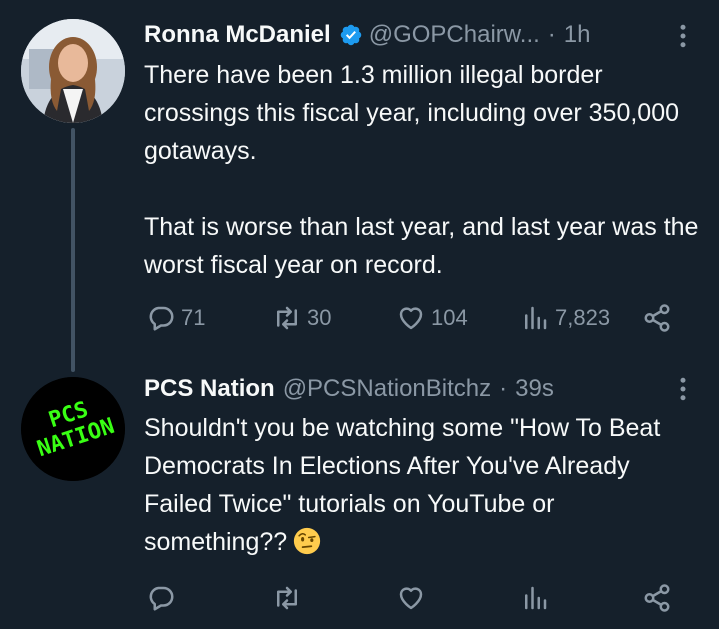 Image resolution: width=719 pixels, height=629 pixels. Describe the element at coordinates (359, 598) in the screenshot. I see `tweet-actions` at that location.